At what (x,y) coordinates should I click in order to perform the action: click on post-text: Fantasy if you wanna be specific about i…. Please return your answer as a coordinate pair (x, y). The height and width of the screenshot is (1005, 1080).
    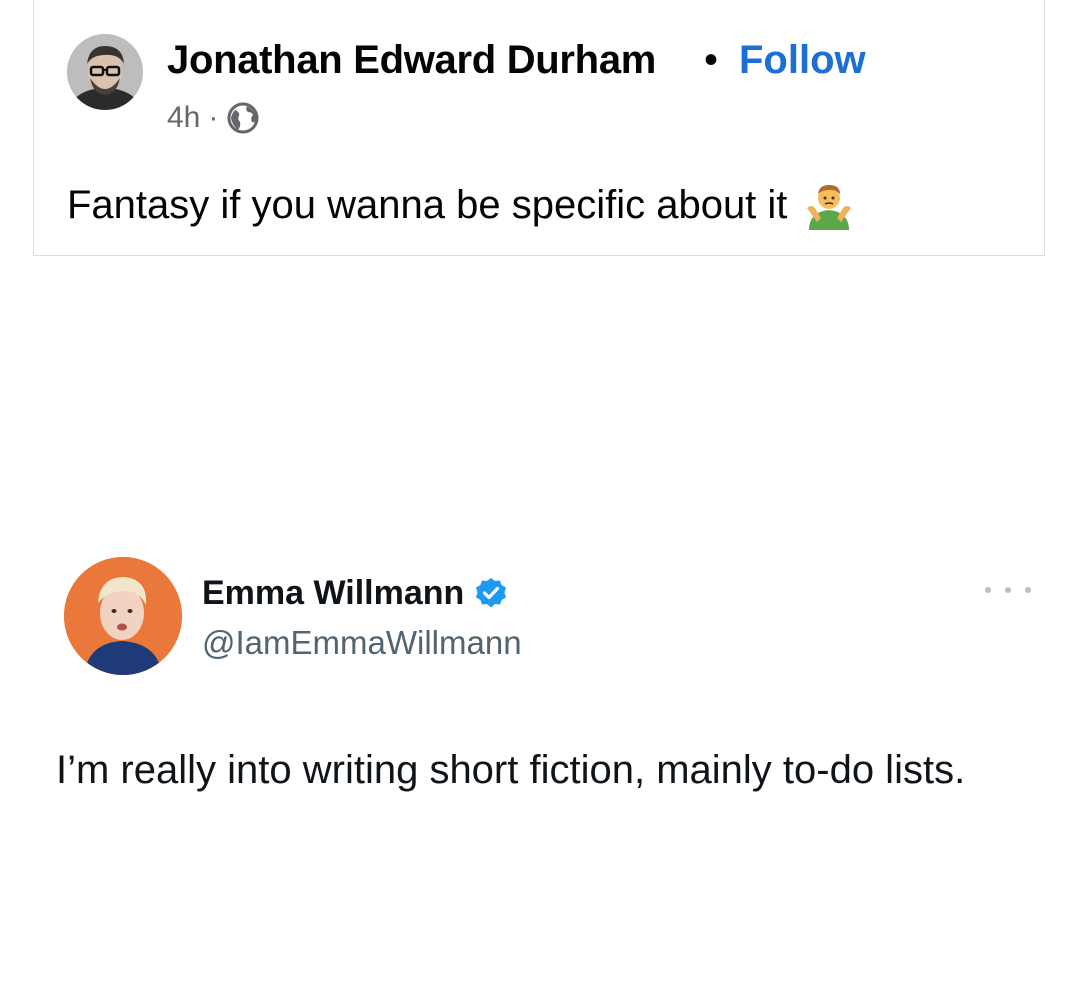
    Looking at the image, I should click on (427, 205).